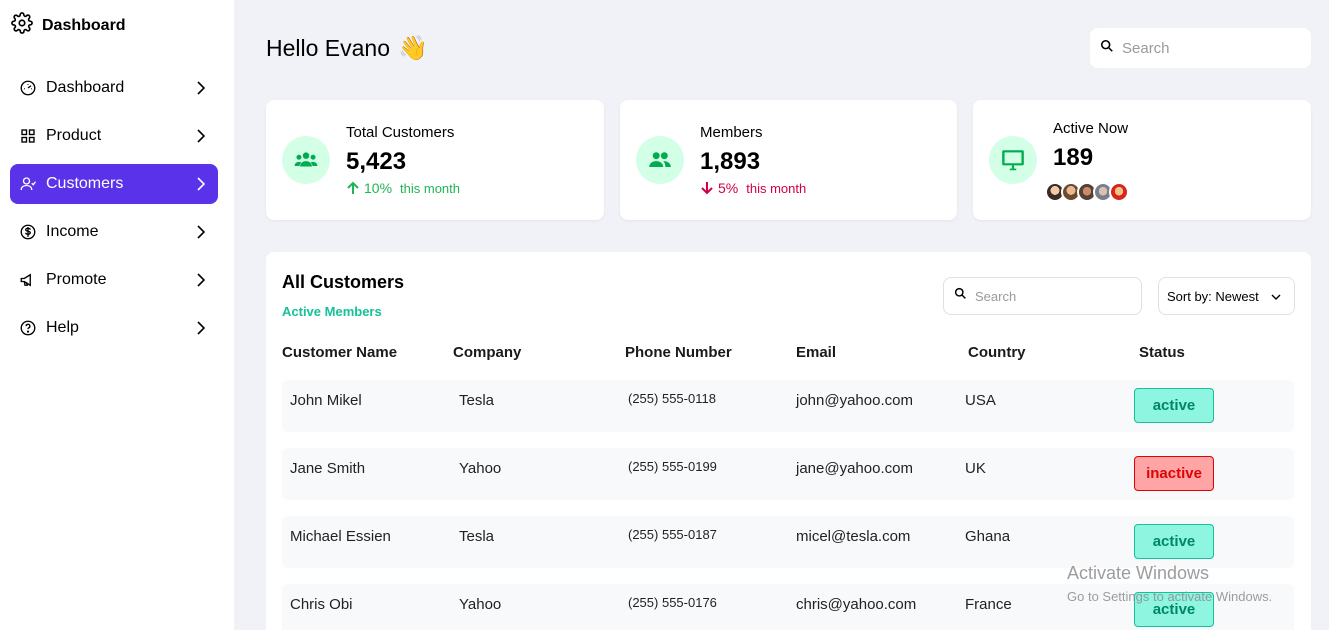  I want to click on stat-card-members: Members 1,893 5% this month, so click(788, 160).